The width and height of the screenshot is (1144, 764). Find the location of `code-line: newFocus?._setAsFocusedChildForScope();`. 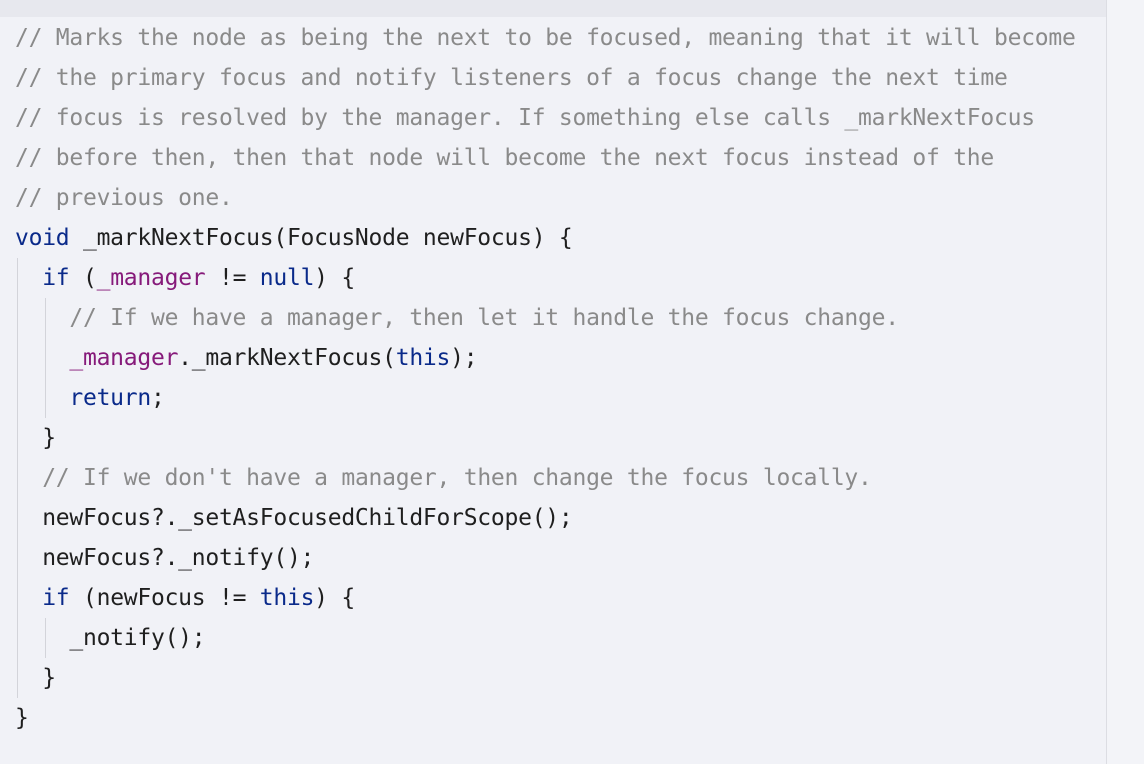

code-line: newFocus?._setAsFocusedChildForScope(); is located at coordinates (560, 518).